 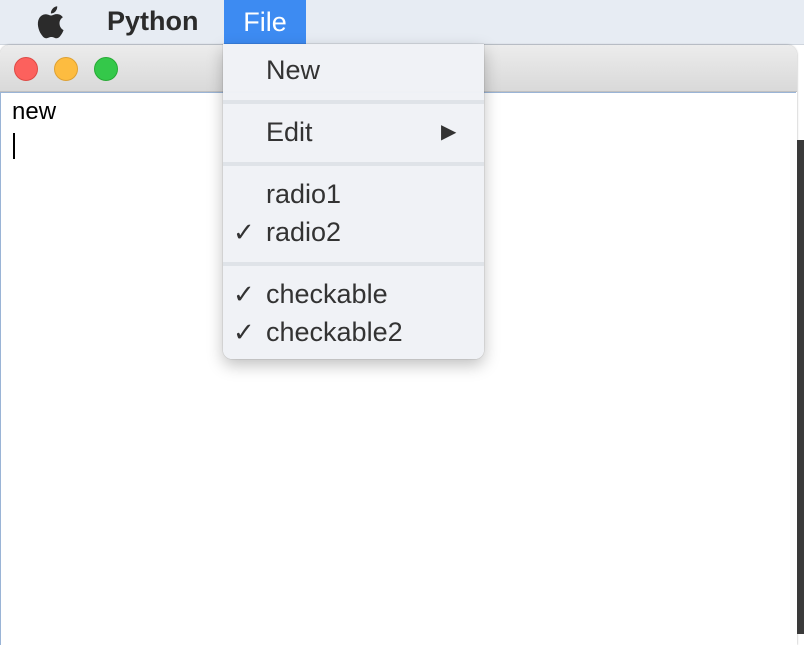 I want to click on menu-item-label: New, so click(x=293, y=70).